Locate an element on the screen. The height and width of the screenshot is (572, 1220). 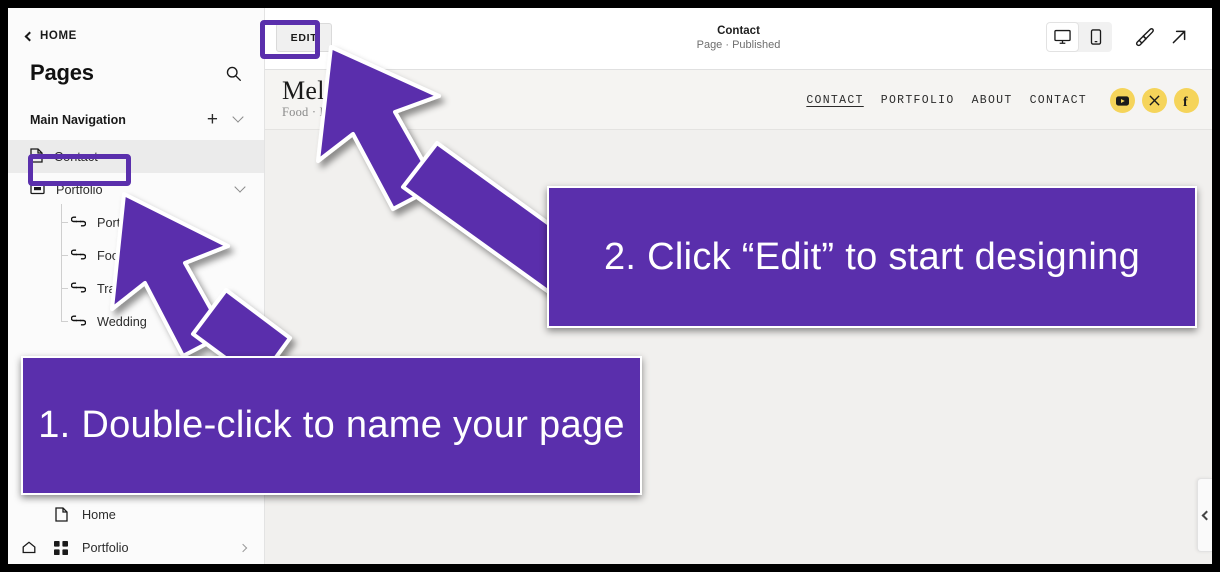
sidebar-subitem-travel: Travel is located at coordinates (136, 288).